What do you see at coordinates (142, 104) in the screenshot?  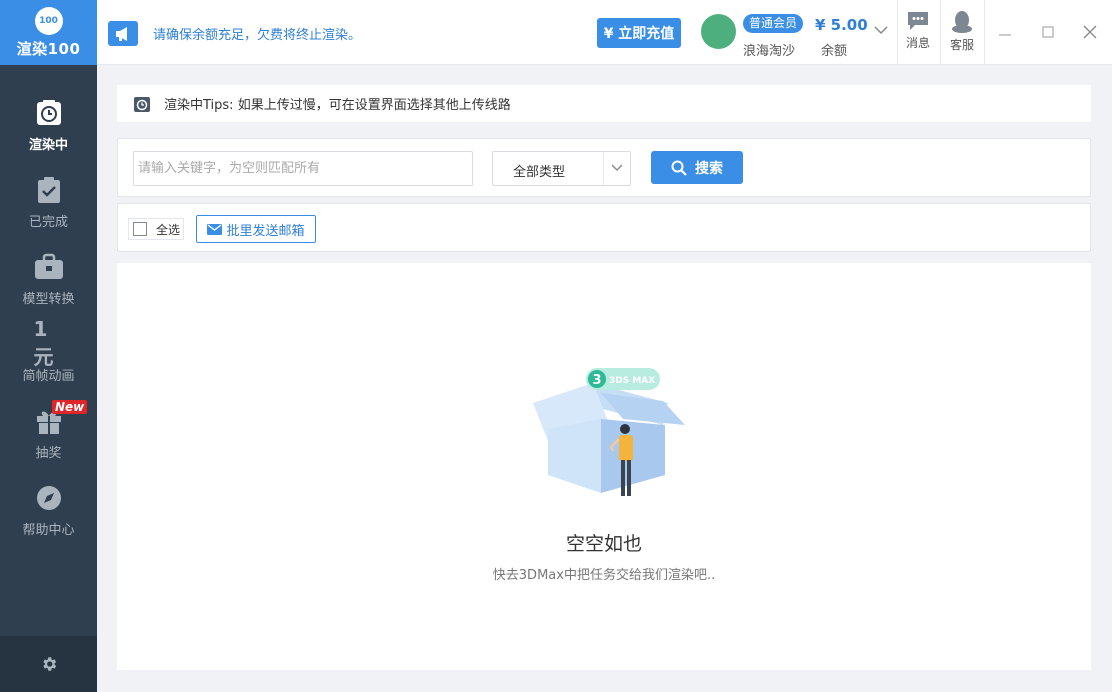 I see `timer-icon` at bounding box center [142, 104].